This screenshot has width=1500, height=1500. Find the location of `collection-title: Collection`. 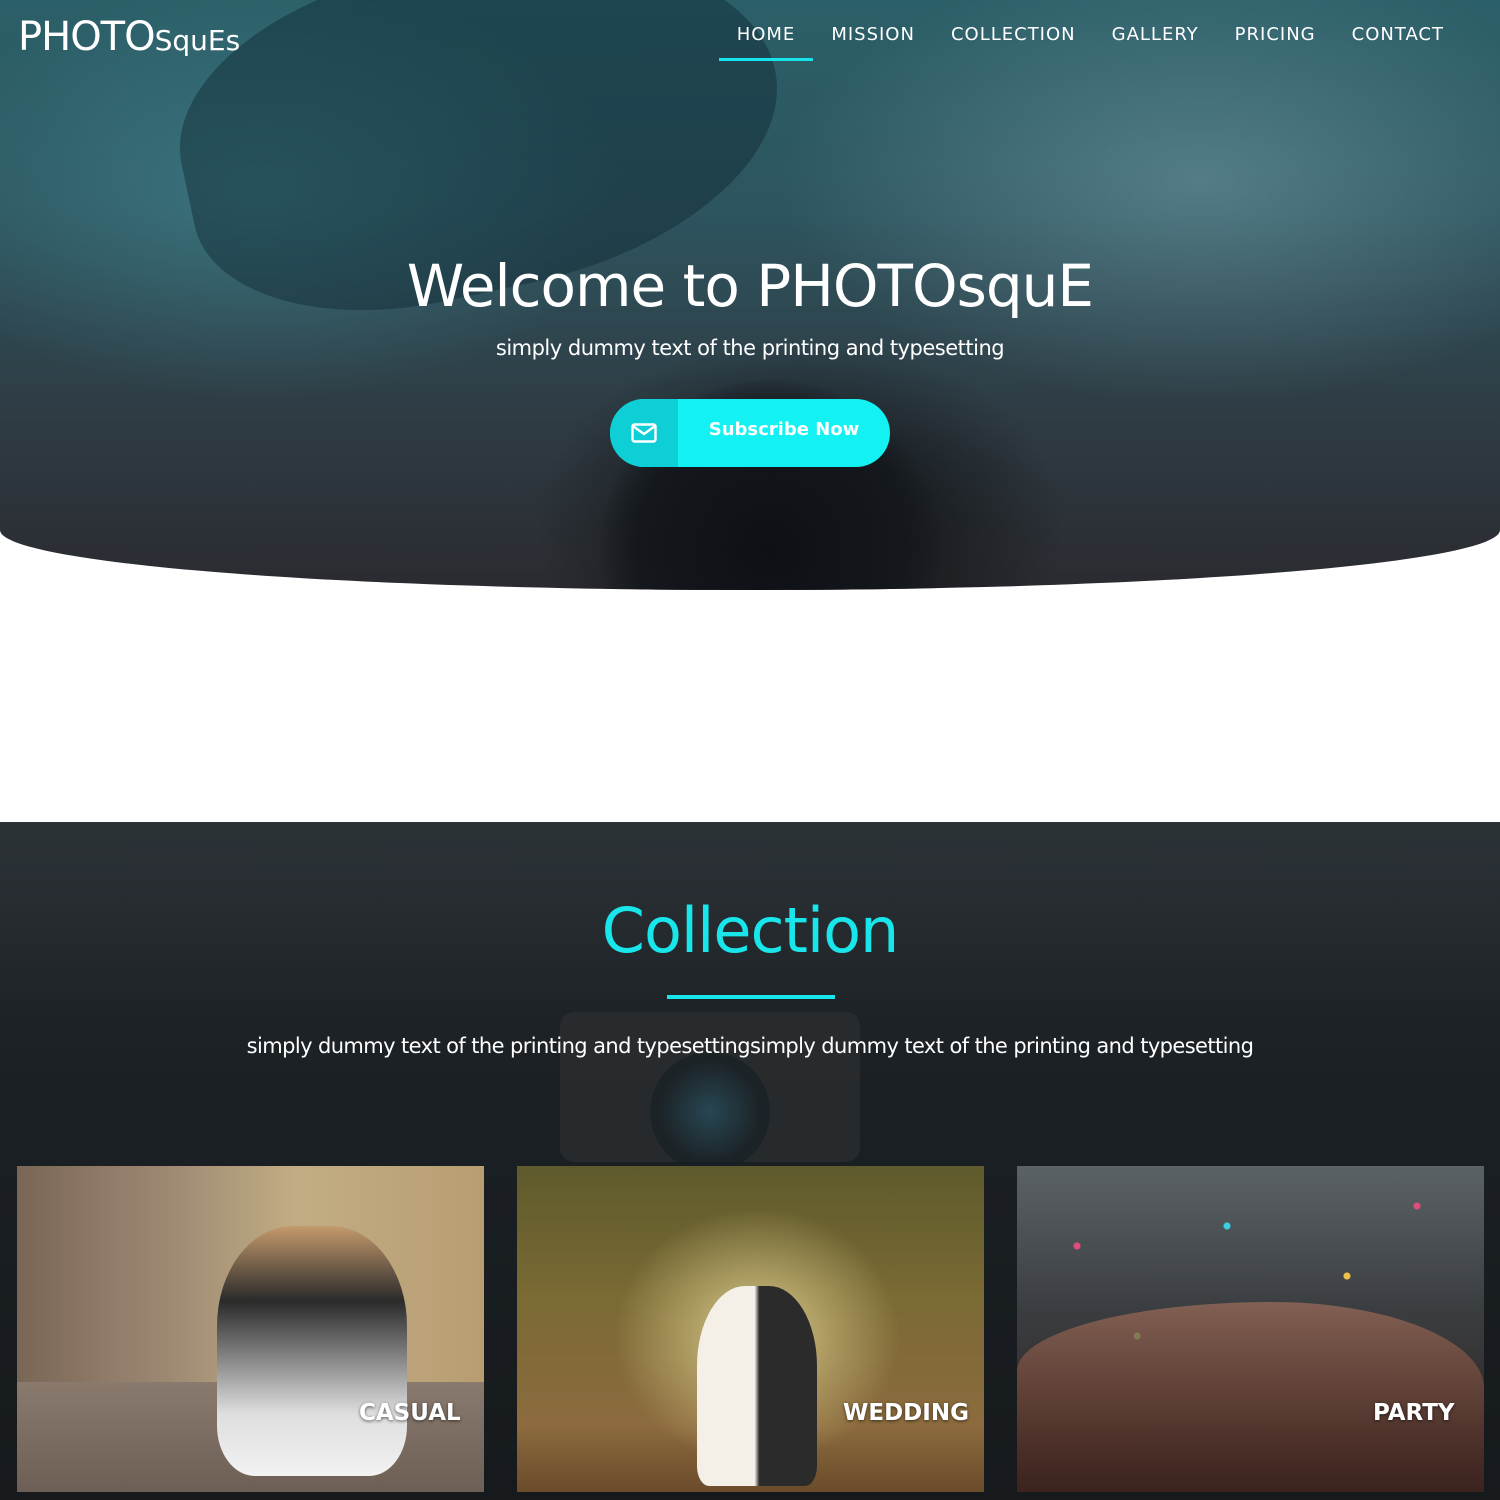

collection-title: Collection is located at coordinates (750, 930).